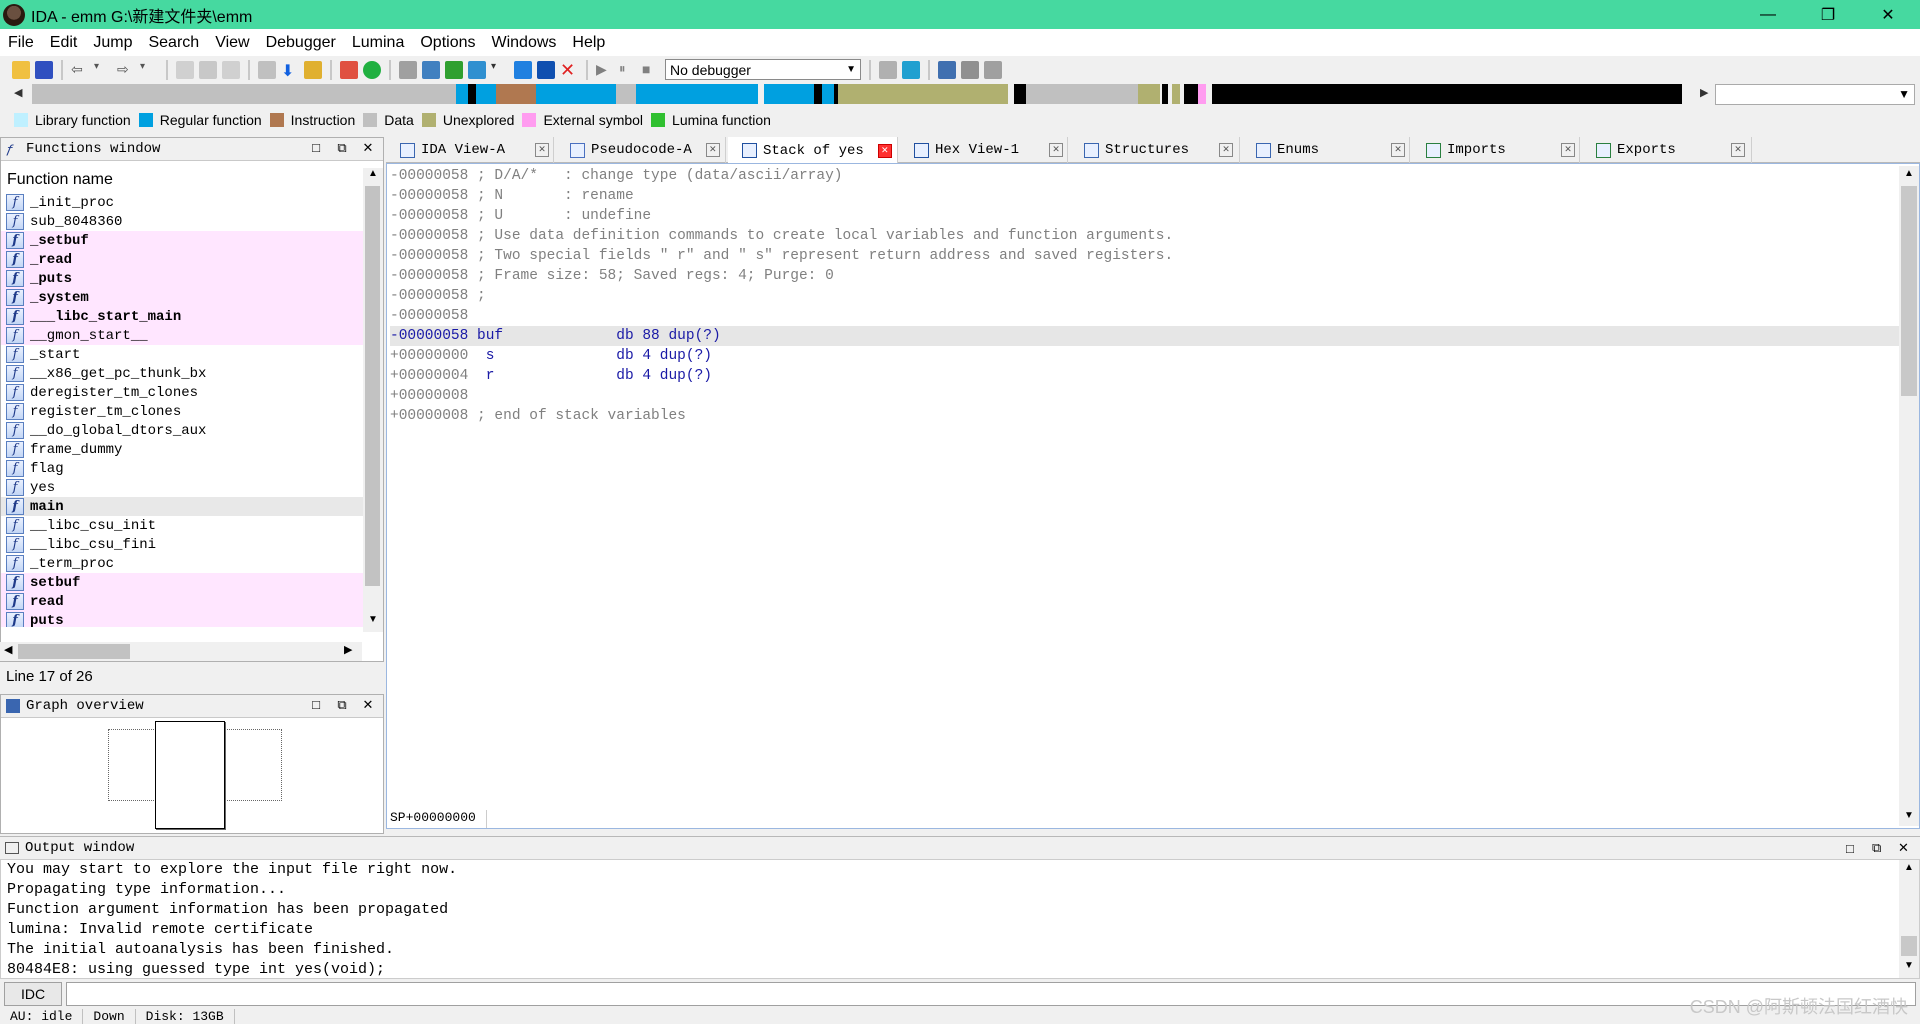  I want to click on run-play-icon: ▶, so click(605, 70).